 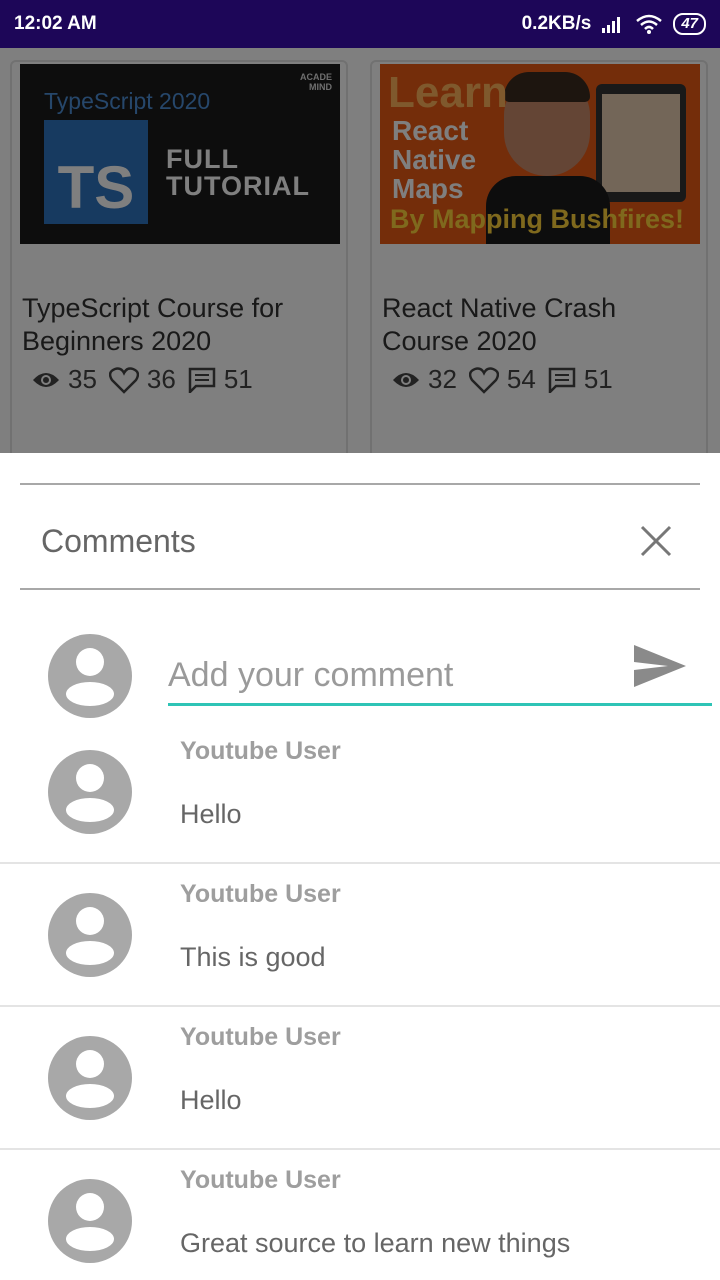 I want to click on current-user-avatar, so click(x=90, y=676).